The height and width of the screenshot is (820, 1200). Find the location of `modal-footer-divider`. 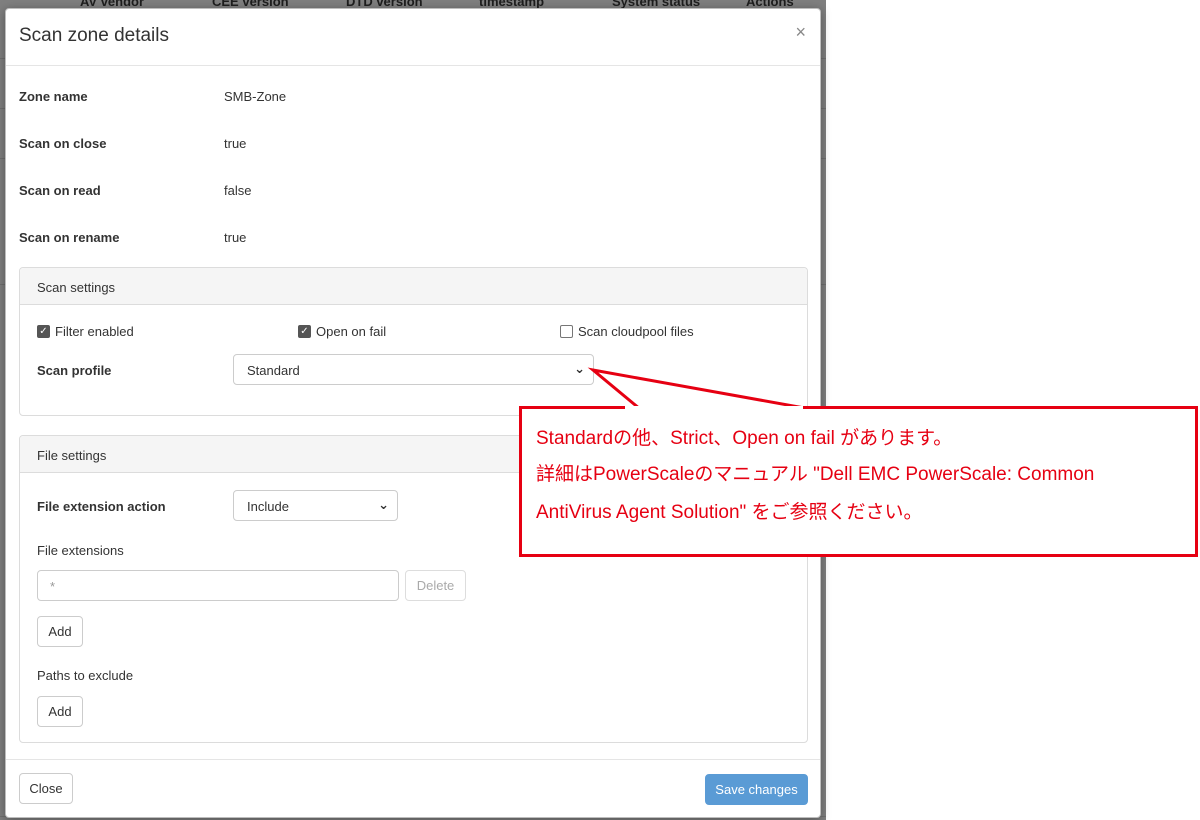

modal-footer-divider is located at coordinates (413, 759).